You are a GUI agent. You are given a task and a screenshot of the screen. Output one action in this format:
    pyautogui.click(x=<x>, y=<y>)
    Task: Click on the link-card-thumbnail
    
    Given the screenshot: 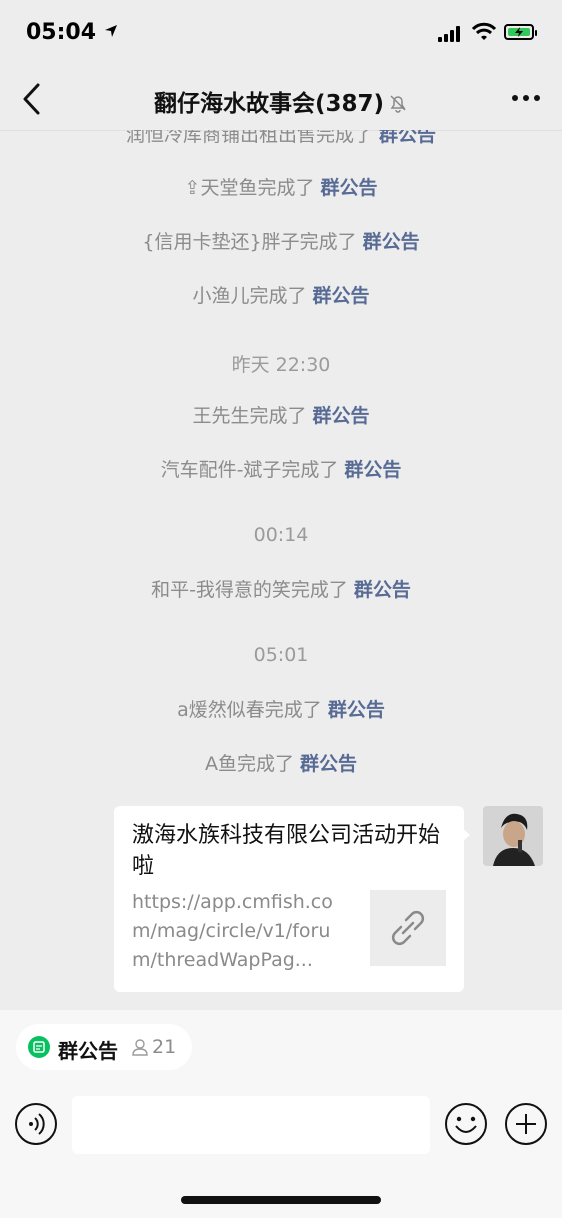 What is the action you would take?
    pyautogui.click(x=408, y=928)
    